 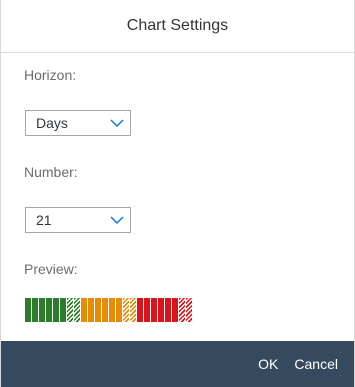 I want to click on preview-label: Preview:, so click(x=51, y=269).